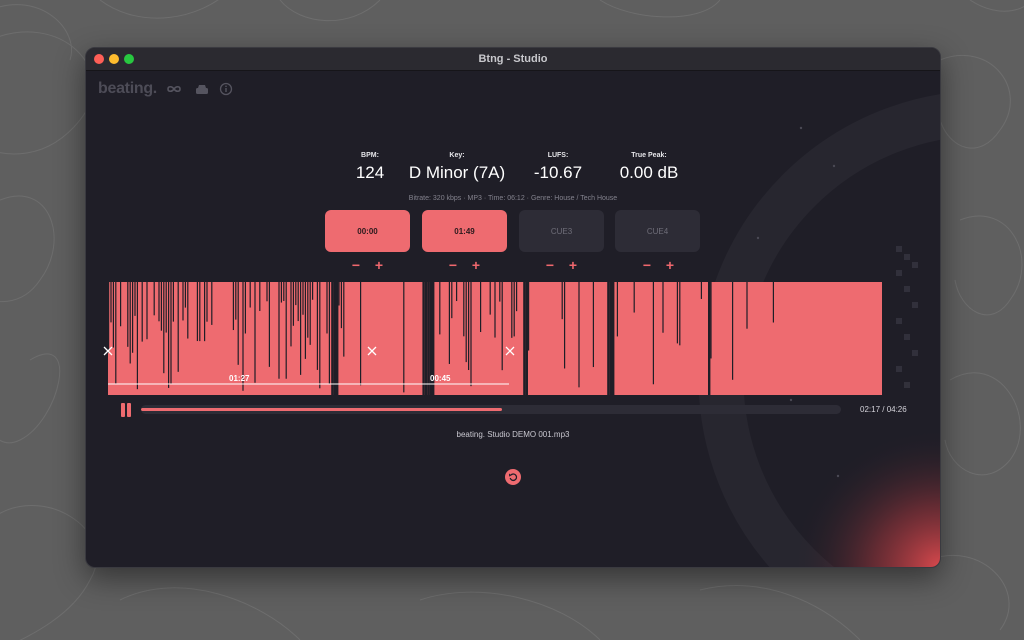 The image size is (1024, 640). I want to click on undo-icon, so click(513, 477).